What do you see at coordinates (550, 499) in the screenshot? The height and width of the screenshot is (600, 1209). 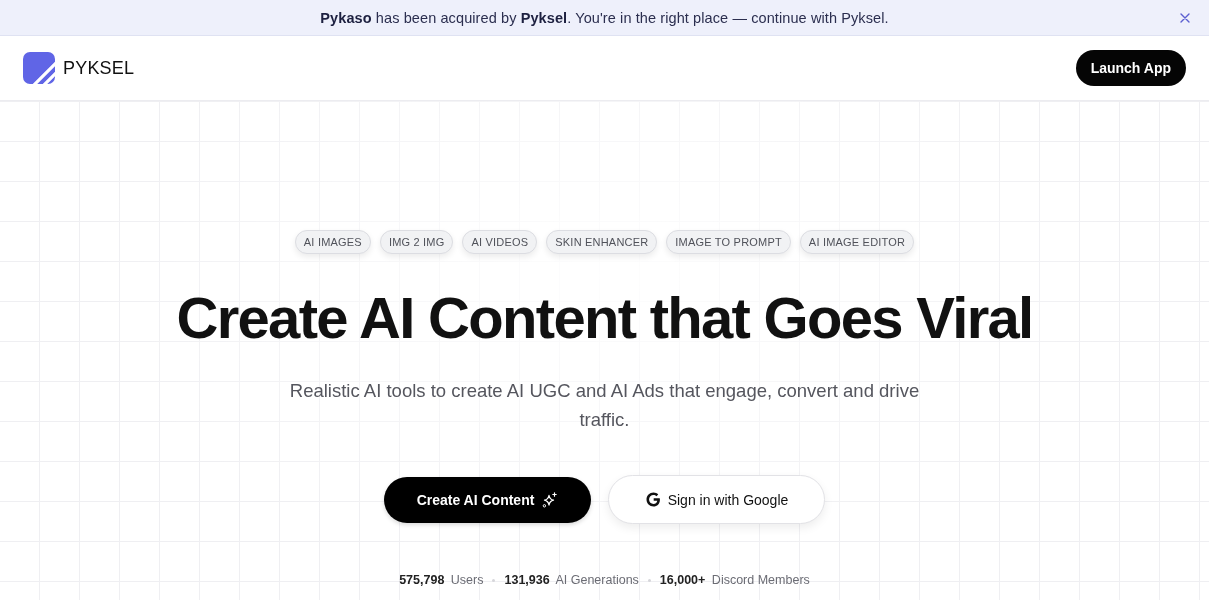 I see `sparkles-icon` at bounding box center [550, 499].